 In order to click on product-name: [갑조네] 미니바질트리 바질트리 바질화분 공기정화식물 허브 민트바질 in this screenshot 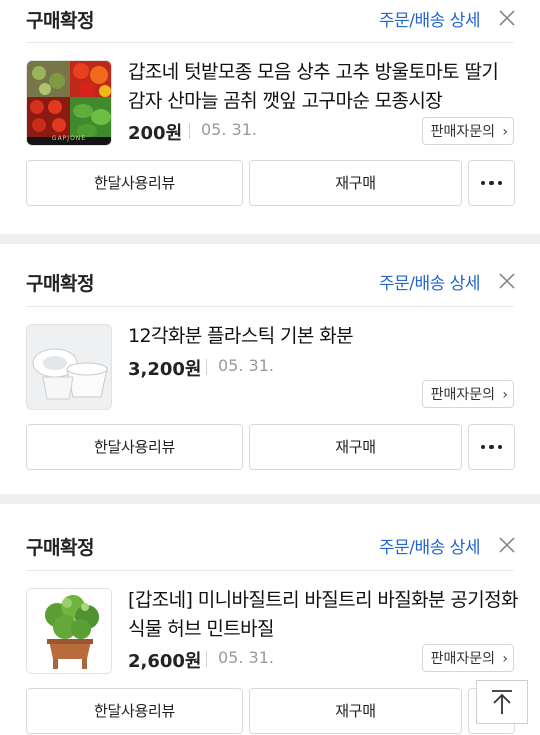, I will do `click(323, 615)`.